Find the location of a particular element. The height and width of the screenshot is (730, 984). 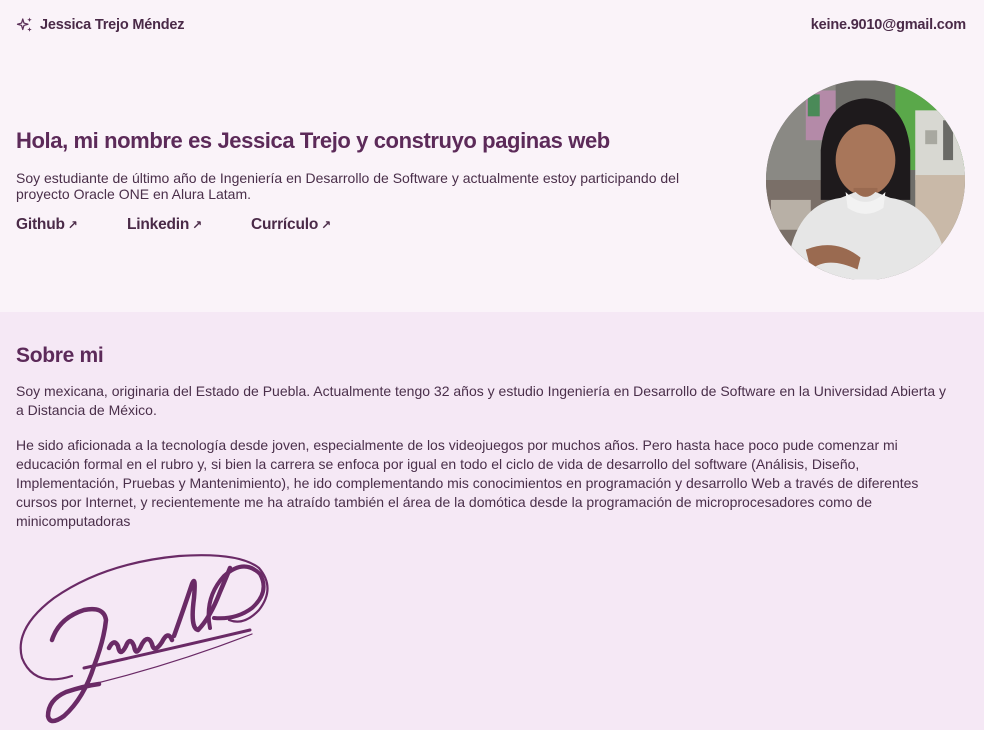

github-link: Github ↗ is located at coordinates (71, 225).